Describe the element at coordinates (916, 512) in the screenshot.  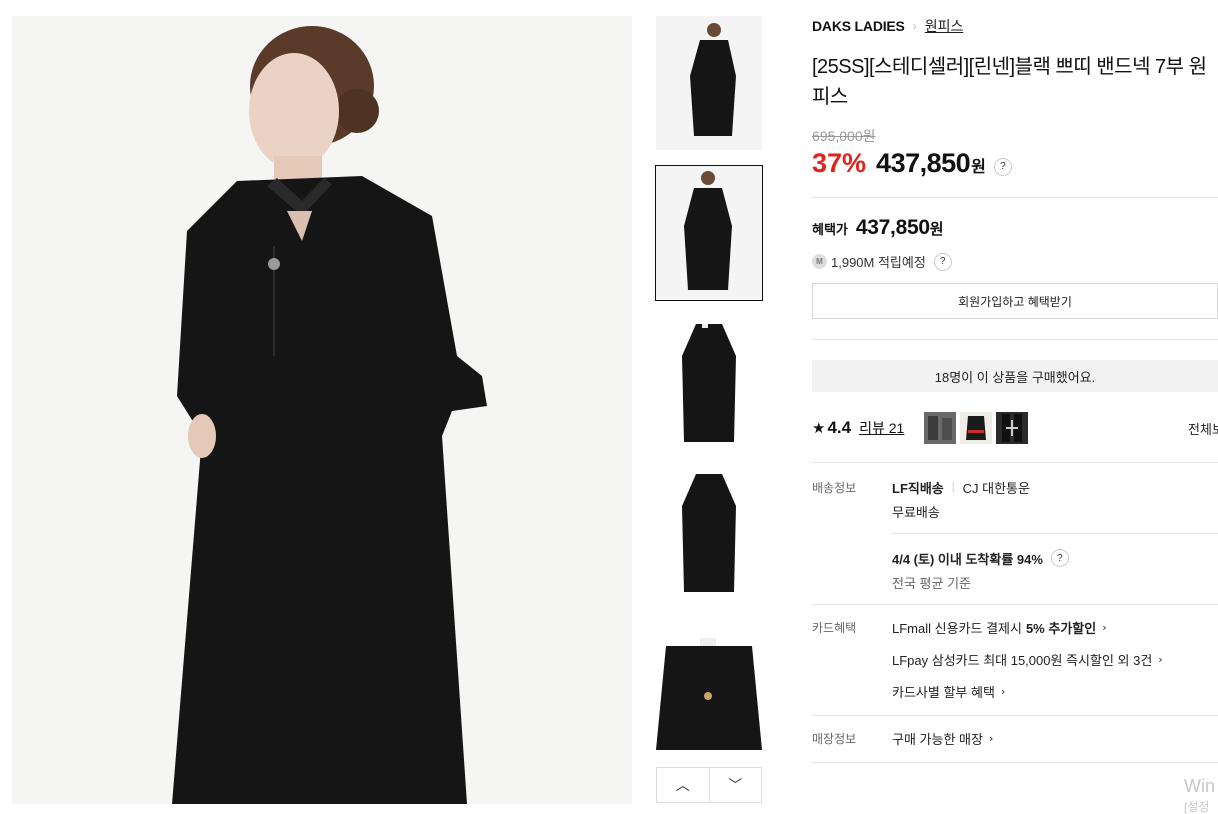
I see `shipping-fee: 무료배송` at that location.